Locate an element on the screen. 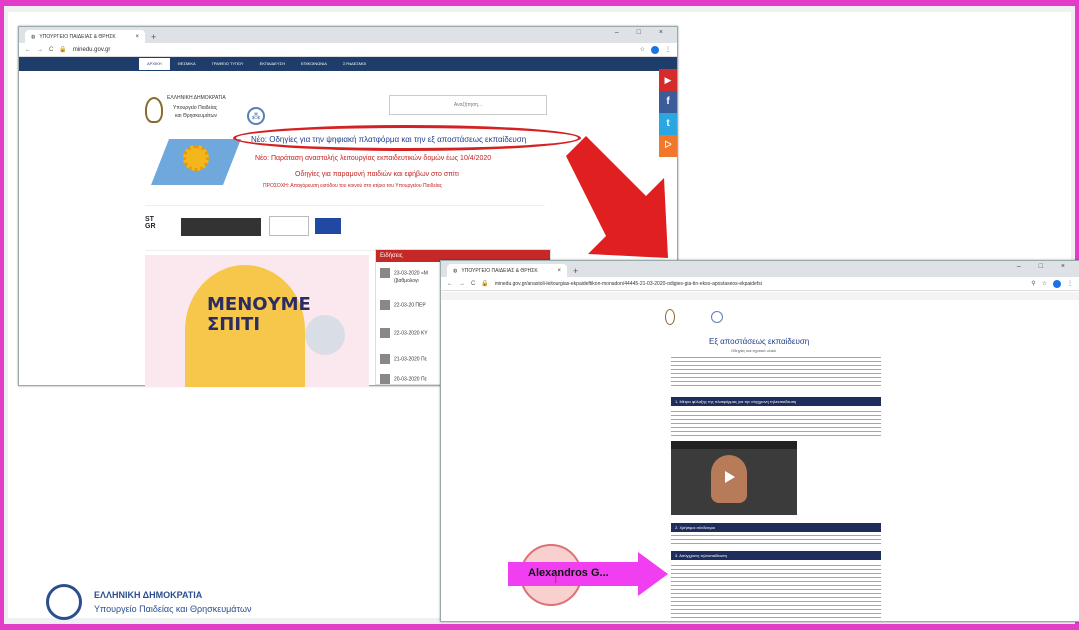 The height and width of the screenshot is (630, 1079). news-item: (βαθμολογι is located at coordinates (406, 281).